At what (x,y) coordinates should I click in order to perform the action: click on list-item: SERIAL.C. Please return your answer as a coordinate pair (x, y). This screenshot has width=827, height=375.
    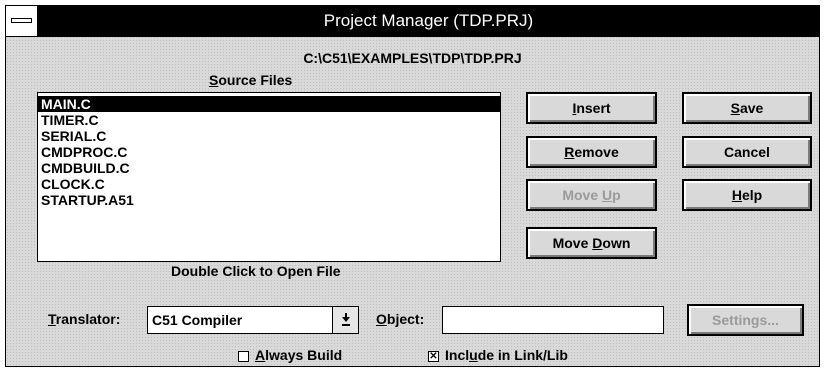
    Looking at the image, I should click on (269, 136).